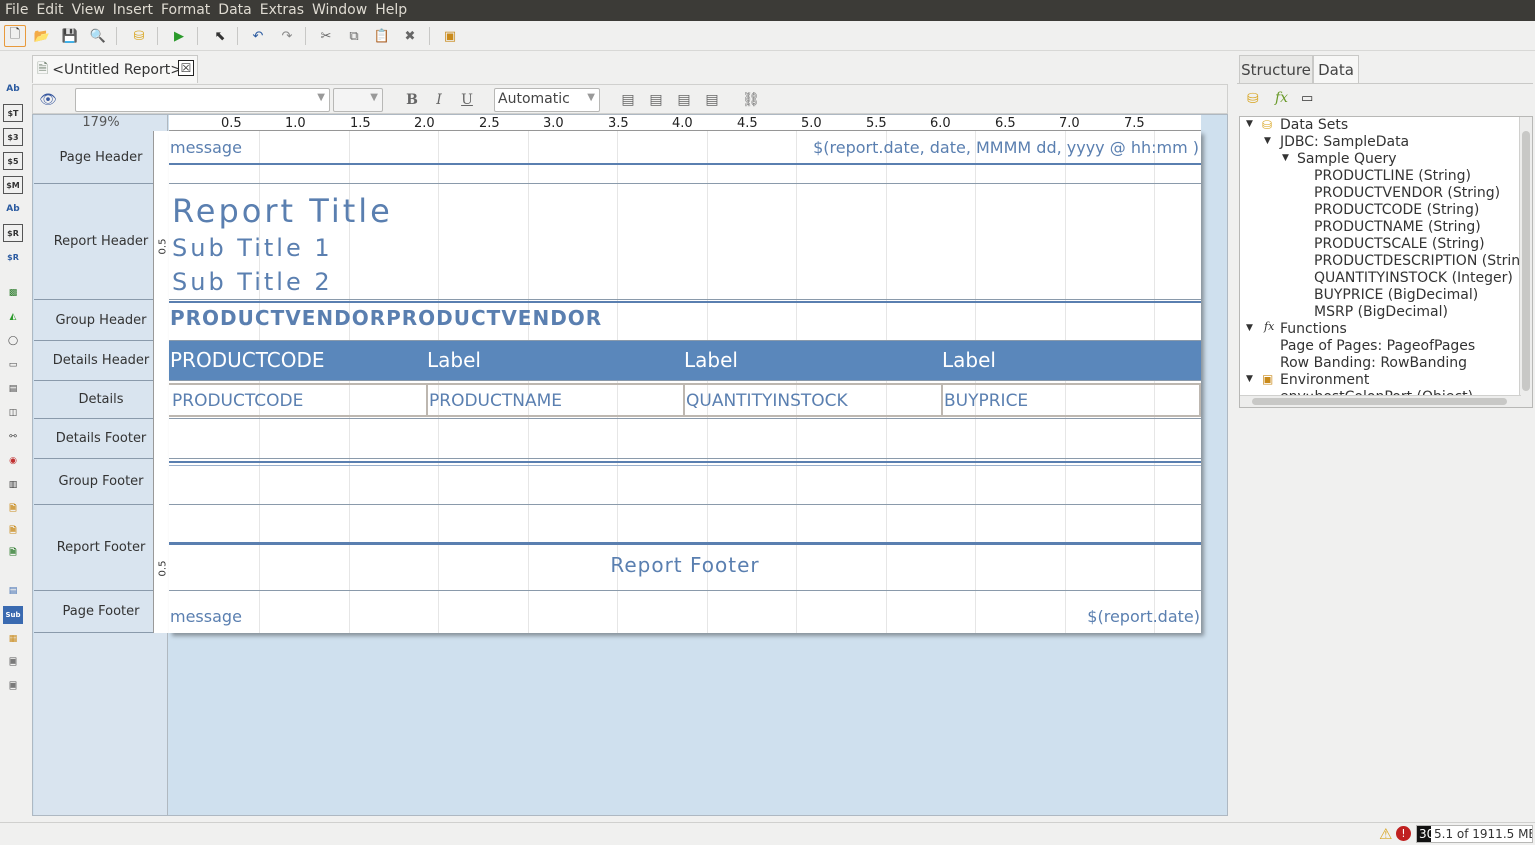 The image size is (1535, 845). Describe the element at coordinates (450, 36) in the screenshot. I see `publish-button: ▣` at that location.